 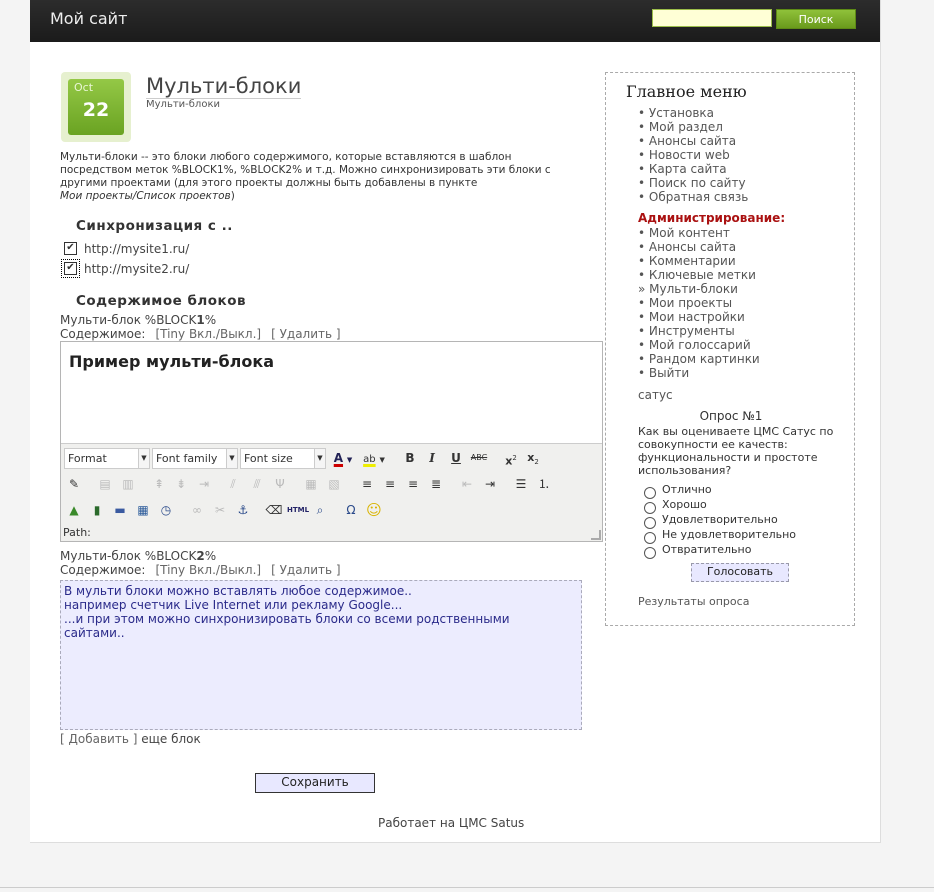 I want to click on outdent-icon: ⇤, so click(x=467, y=484).